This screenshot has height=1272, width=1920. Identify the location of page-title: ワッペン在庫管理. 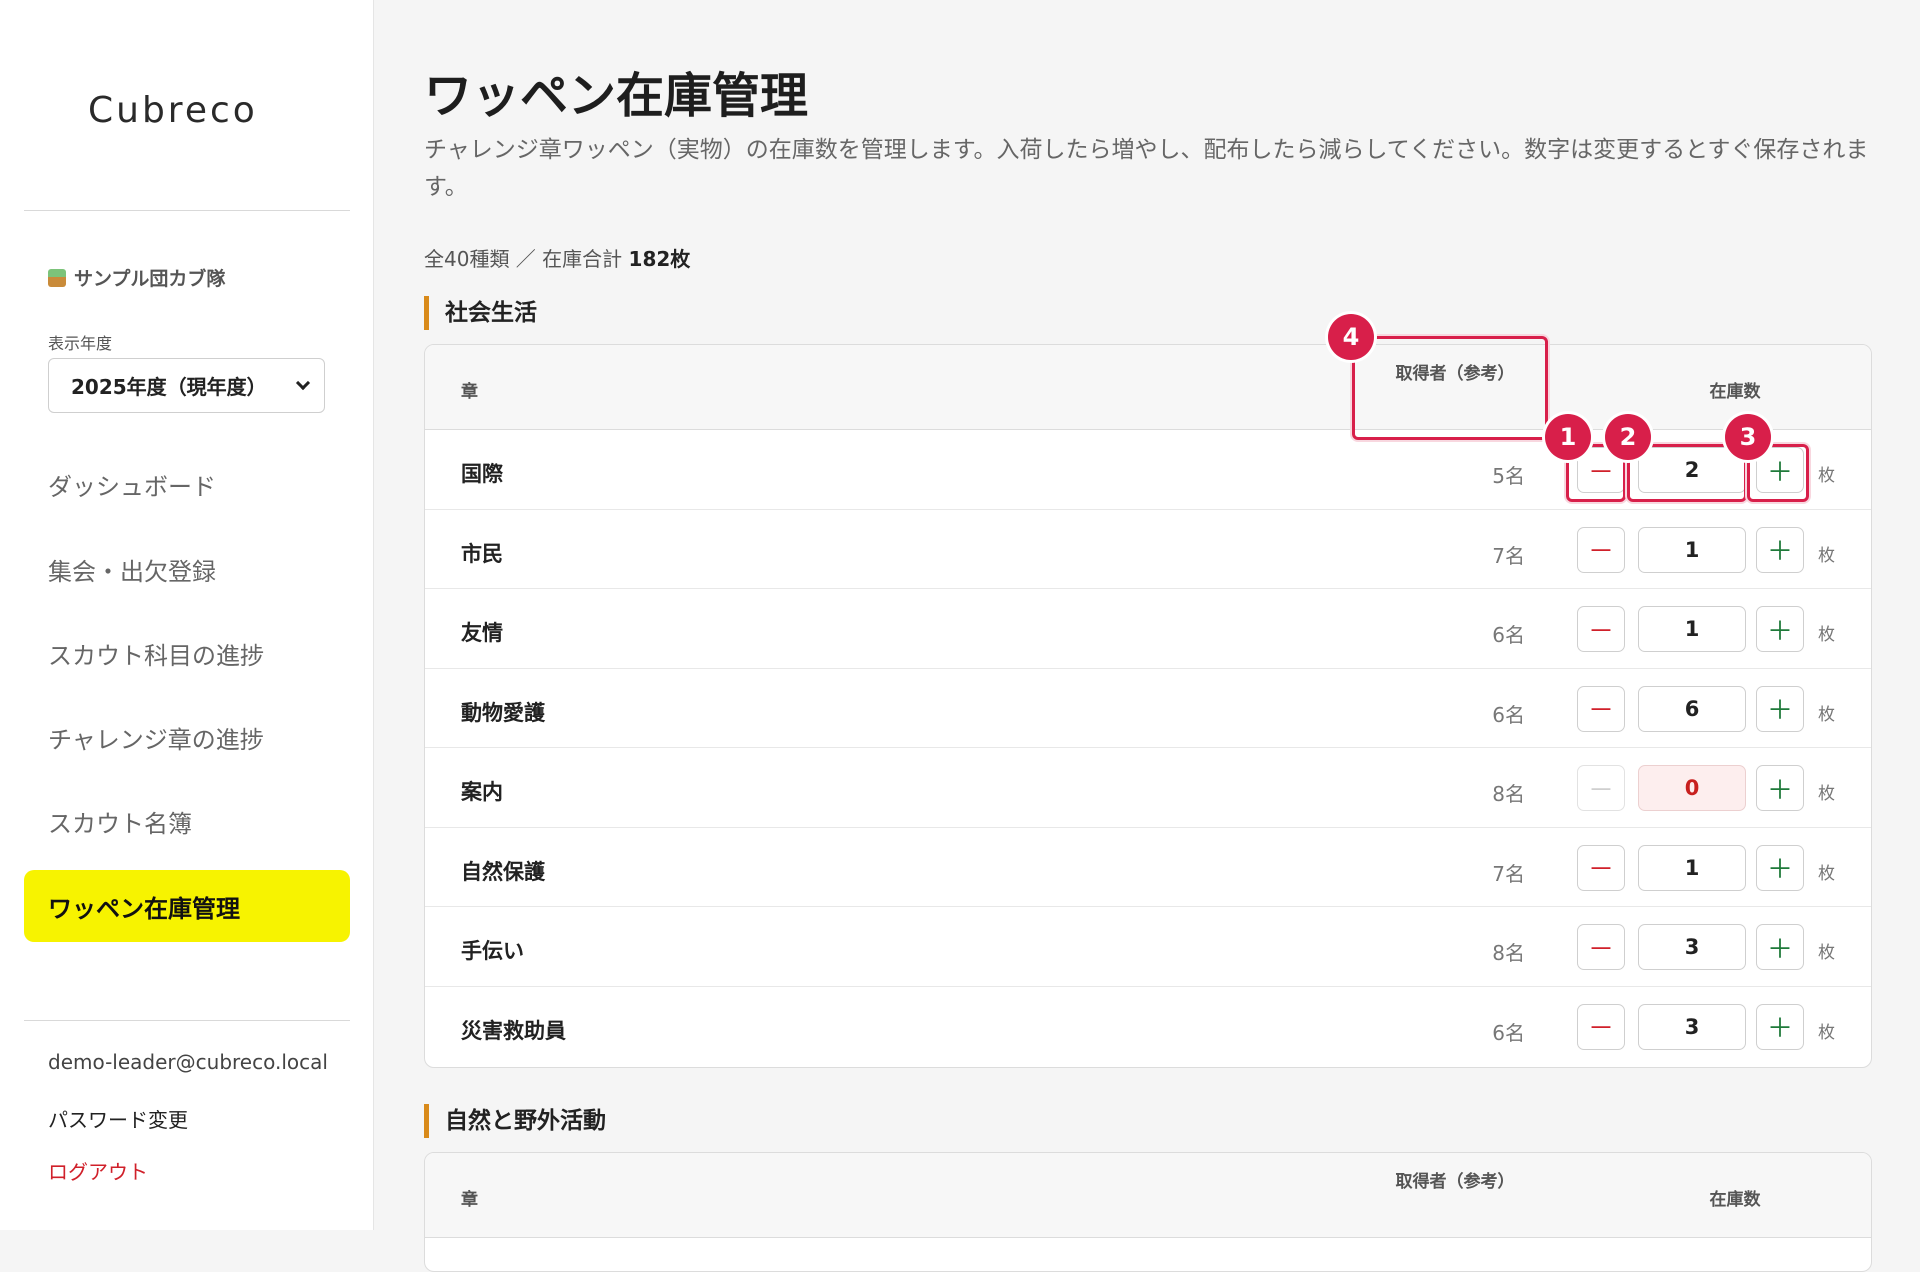
(616, 96).